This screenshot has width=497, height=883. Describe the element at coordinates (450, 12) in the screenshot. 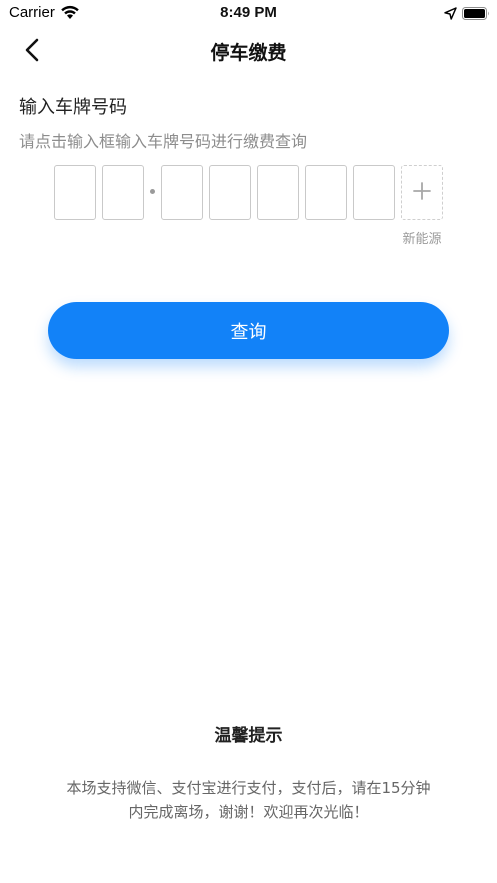

I see `location-arrow-icon` at that location.